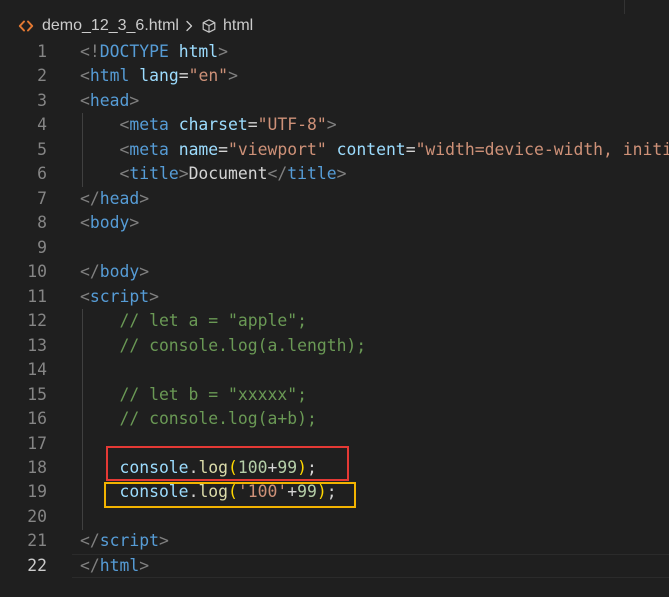  What do you see at coordinates (227, 463) in the screenshot?
I see `annotation-box-red` at bounding box center [227, 463].